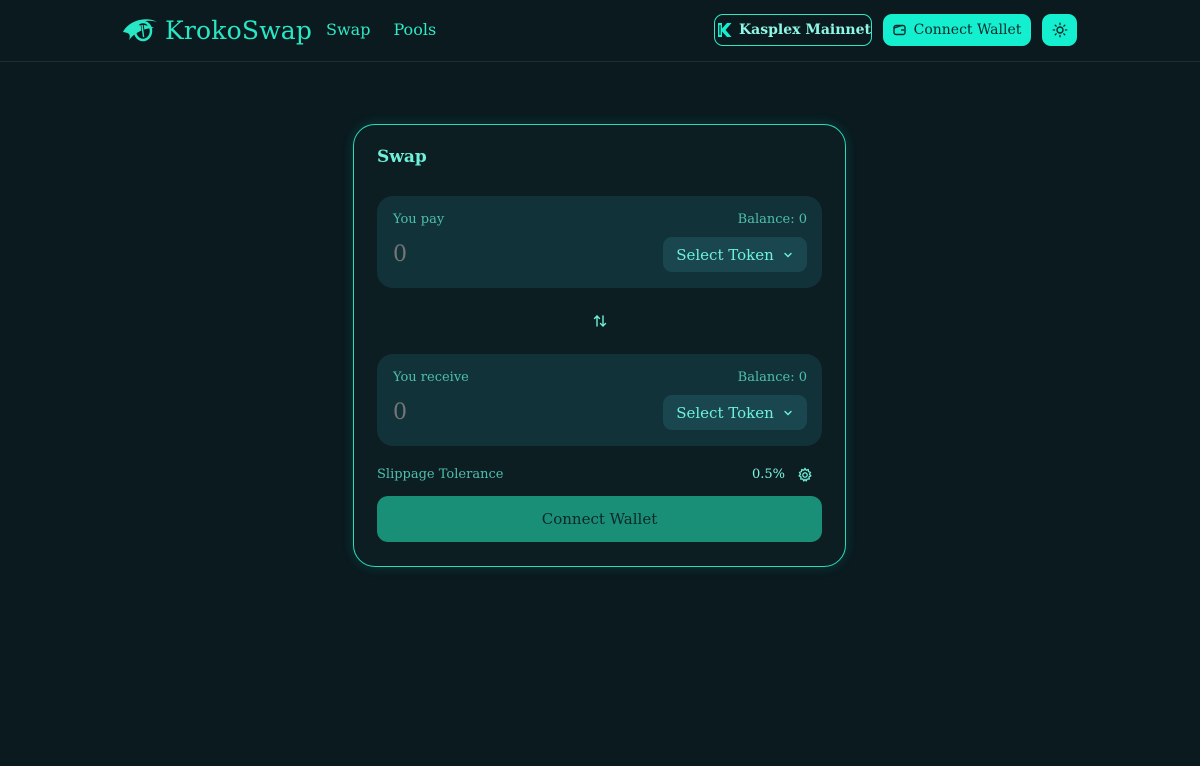 This screenshot has width=1200, height=766. What do you see at coordinates (493, 254) in the screenshot?
I see `pay-amount-input` at bounding box center [493, 254].